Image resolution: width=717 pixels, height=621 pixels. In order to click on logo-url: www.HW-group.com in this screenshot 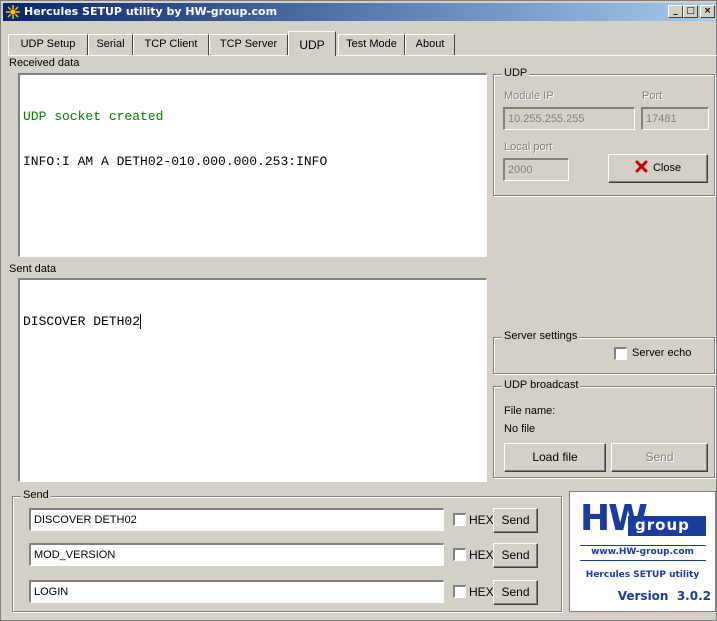, I will do `click(642, 552)`.